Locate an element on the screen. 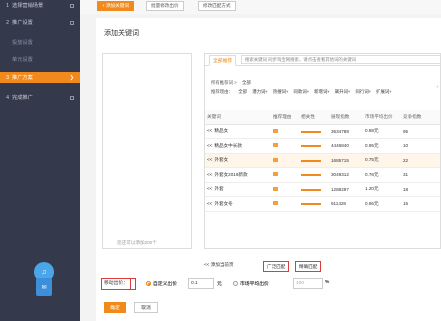 Image resolution: width=441 pixels, height=321 pixels. keyword-cell: << 精品女 is located at coordinates (238, 131).